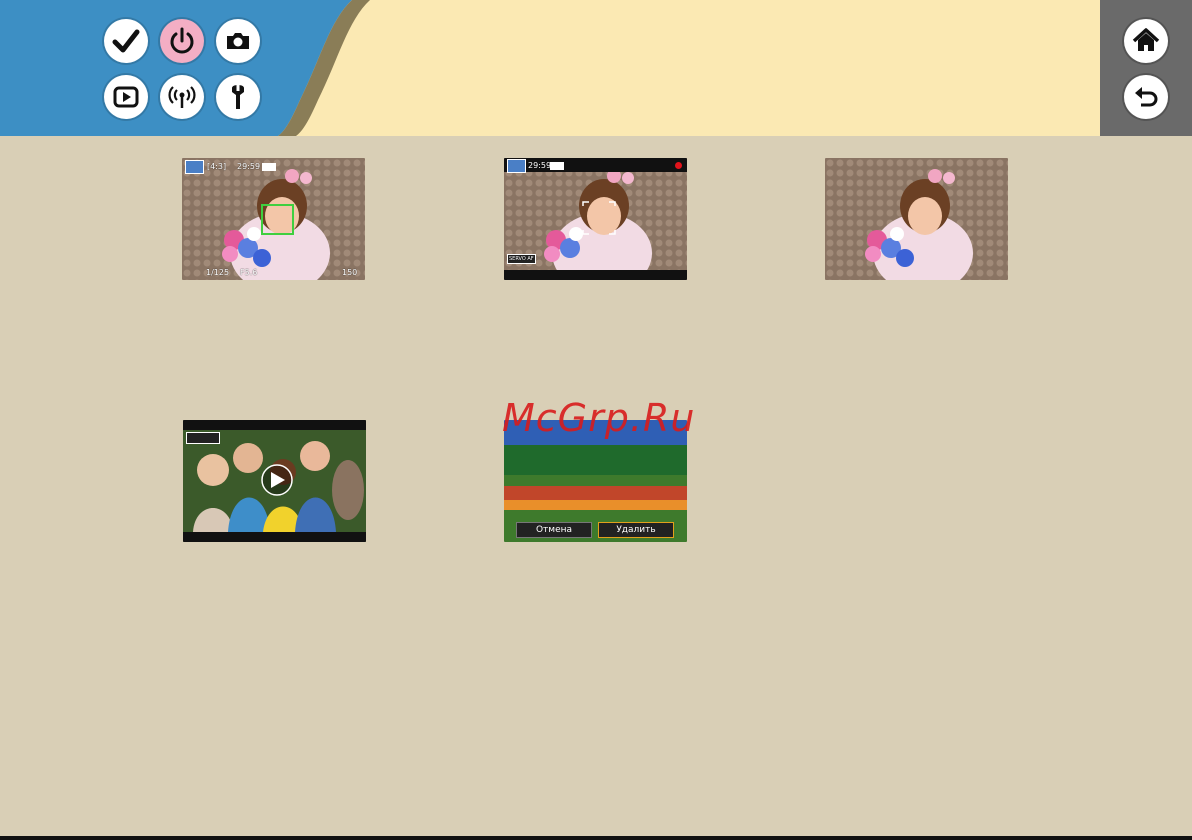 This screenshot has width=1192, height=840. Describe the element at coordinates (194, 167) in the screenshot. I see `shooting-mode-icon` at that location.